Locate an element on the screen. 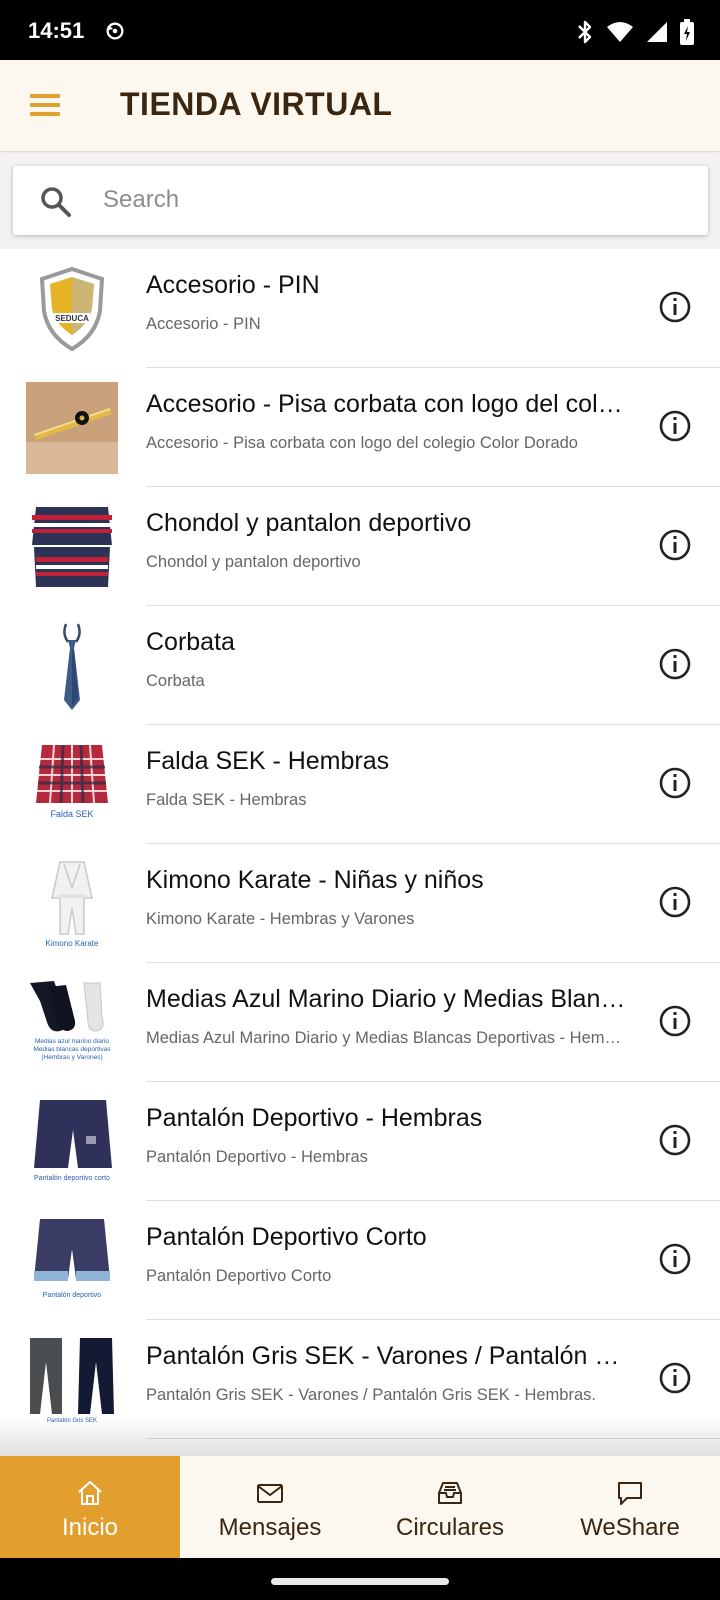 This screenshot has width=720, height=1600. product-thumbnail: Pantalón Gris SEK is located at coordinates (72, 1380).